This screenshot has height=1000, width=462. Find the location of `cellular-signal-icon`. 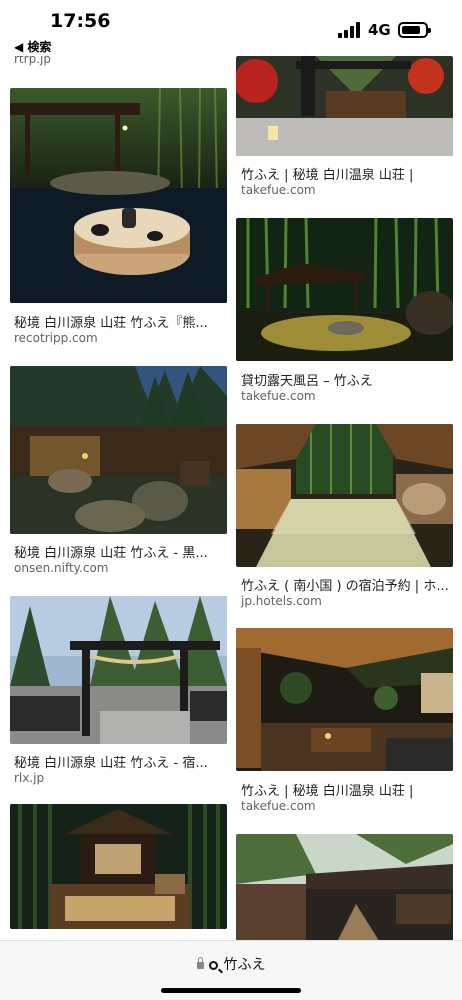

cellular-signal-icon is located at coordinates (350, 30).